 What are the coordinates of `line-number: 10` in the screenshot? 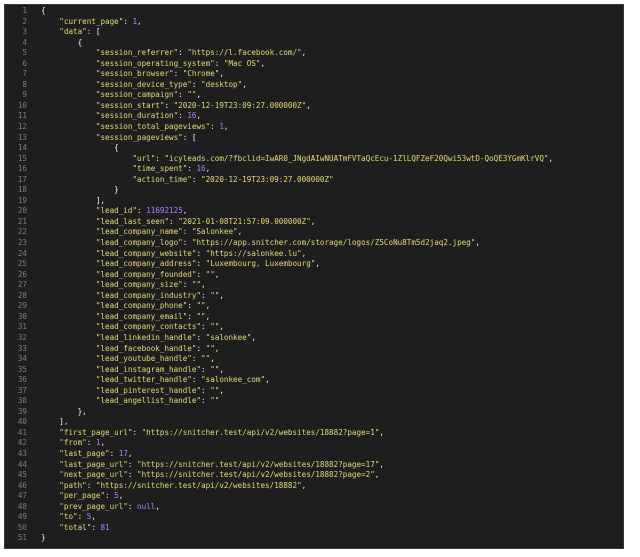 It's located at (22, 105).